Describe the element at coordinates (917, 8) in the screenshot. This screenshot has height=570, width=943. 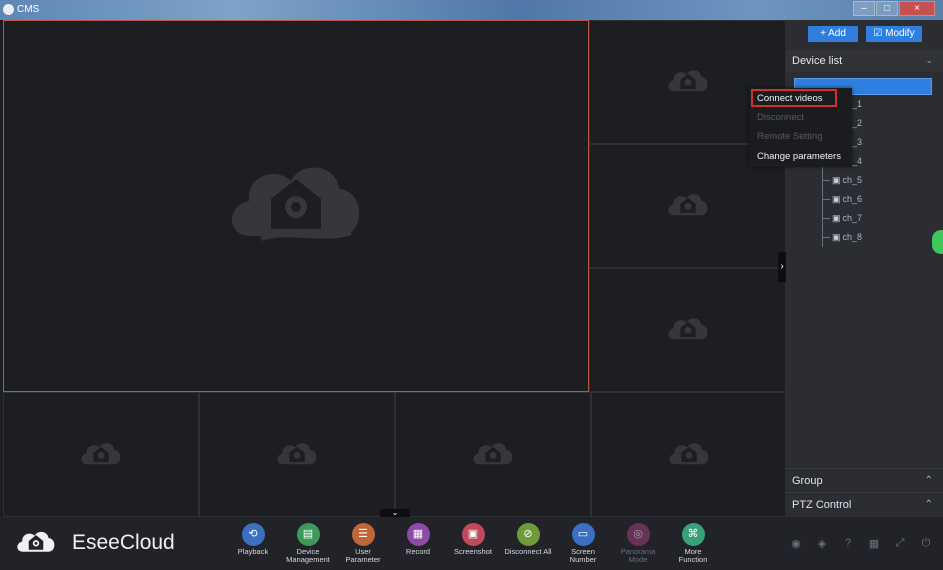
I see `close-button: ×` at that location.